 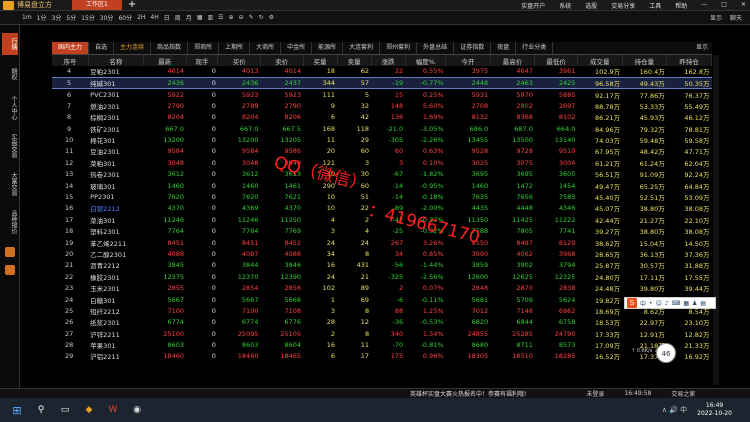 I want to click on menu-help: 帮助, so click(x=681, y=5).